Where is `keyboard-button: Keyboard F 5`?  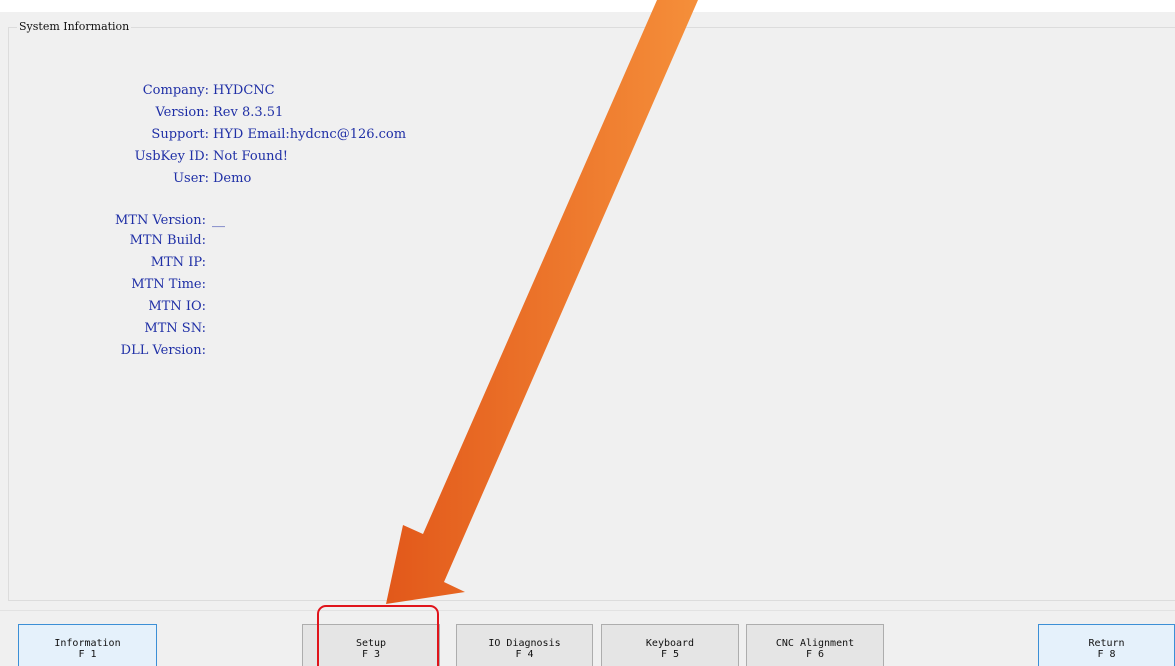
keyboard-button: Keyboard F 5 is located at coordinates (670, 645).